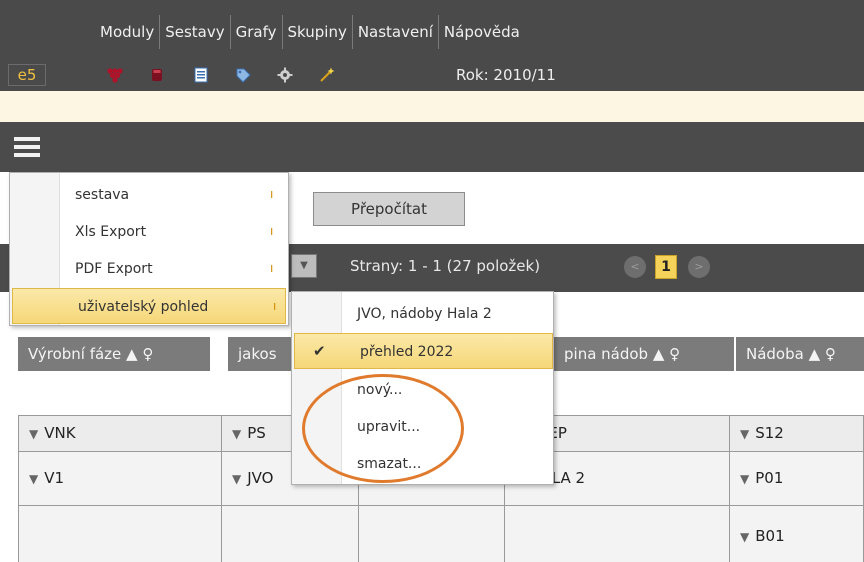 Image resolution: width=864 pixels, height=562 pixels. What do you see at coordinates (120, 478) in the screenshot?
I see `table-cell: ▼ V1` at bounding box center [120, 478].